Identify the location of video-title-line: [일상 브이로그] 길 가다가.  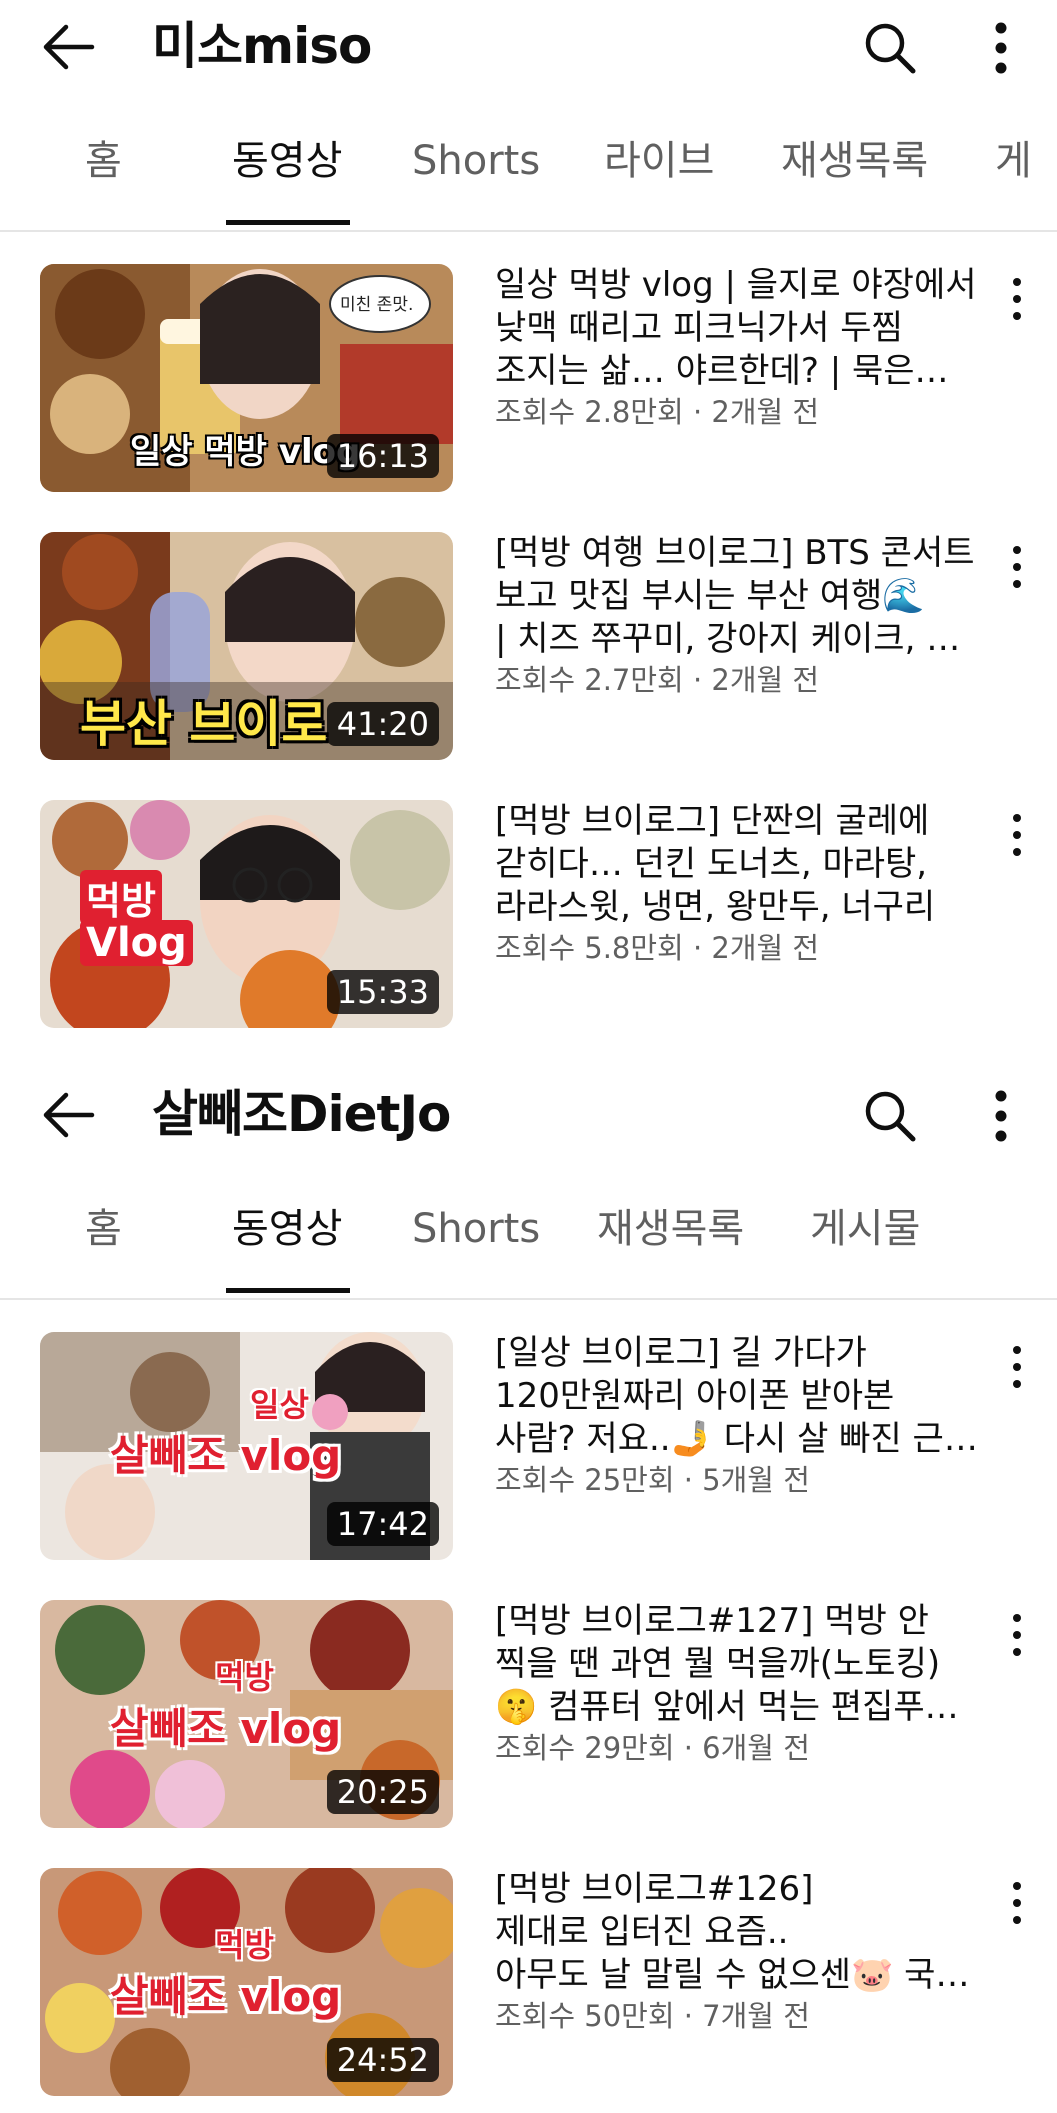
(681, 1353).